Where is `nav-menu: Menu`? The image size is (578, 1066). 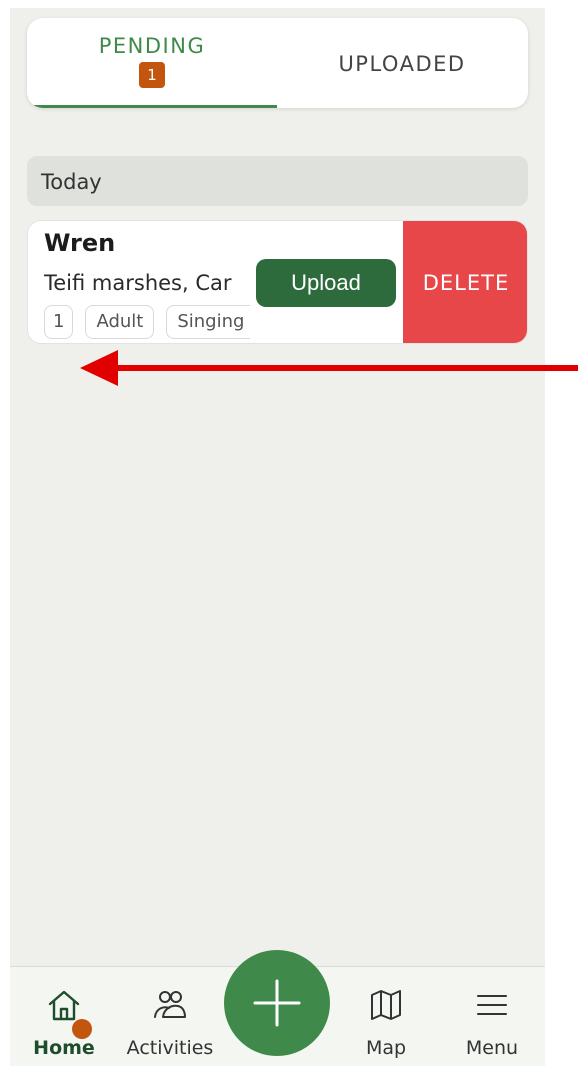
nav-menu: Menu is located at coordinates (492, 1016).